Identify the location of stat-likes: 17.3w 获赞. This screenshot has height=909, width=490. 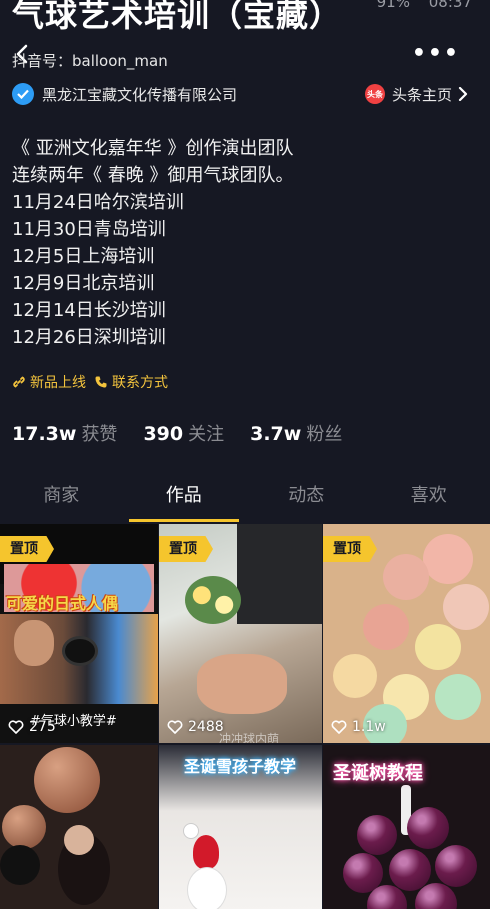
(64, 433).